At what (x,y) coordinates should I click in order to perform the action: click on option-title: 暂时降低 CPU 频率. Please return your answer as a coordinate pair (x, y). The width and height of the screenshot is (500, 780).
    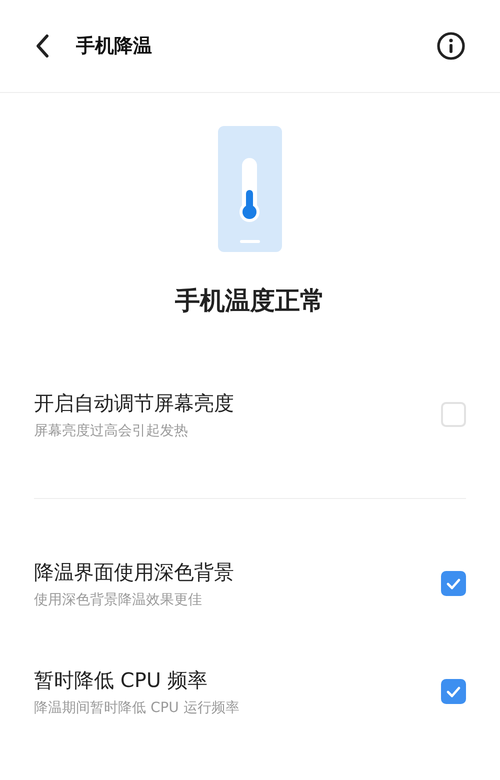
    Looking at the image, I should click on (121, 680).